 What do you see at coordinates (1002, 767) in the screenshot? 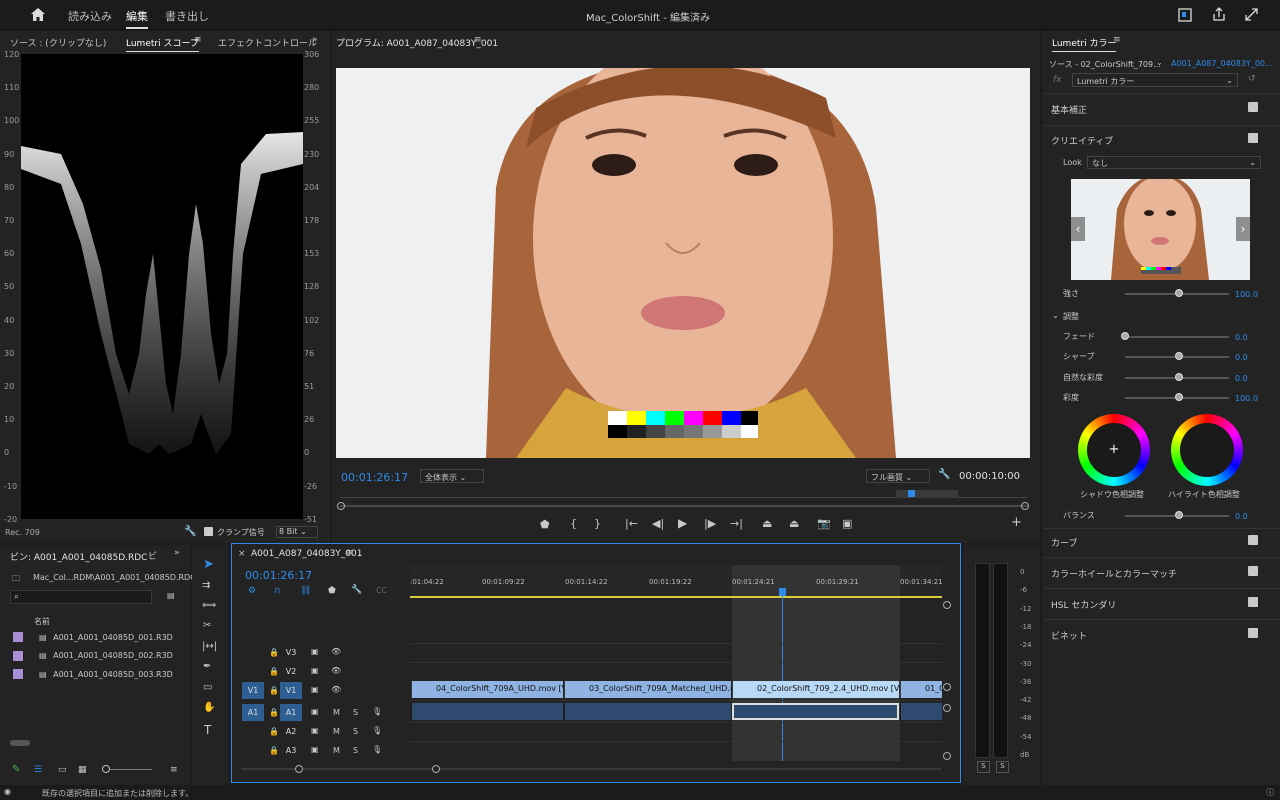
I see `solo-right-button: S` at bounding box center [1002, 767].